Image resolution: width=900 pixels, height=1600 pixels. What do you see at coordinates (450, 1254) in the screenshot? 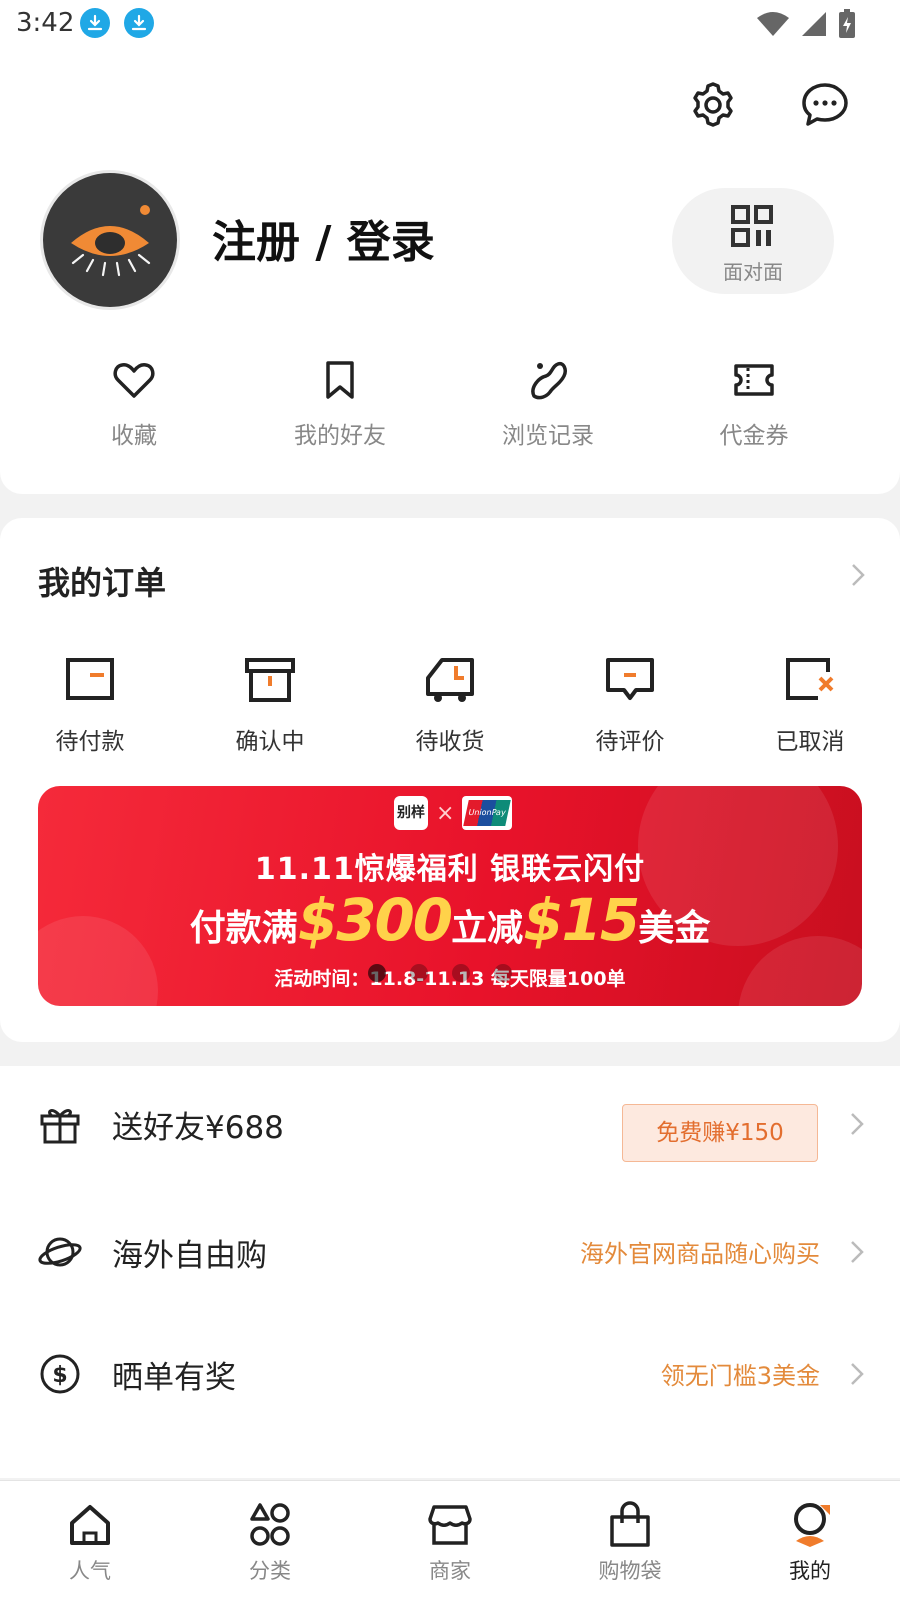
I see `menu-item-overseas-shopping: 海外自由购 海外官网商品随心购买` at bounding box center [450, 1254].